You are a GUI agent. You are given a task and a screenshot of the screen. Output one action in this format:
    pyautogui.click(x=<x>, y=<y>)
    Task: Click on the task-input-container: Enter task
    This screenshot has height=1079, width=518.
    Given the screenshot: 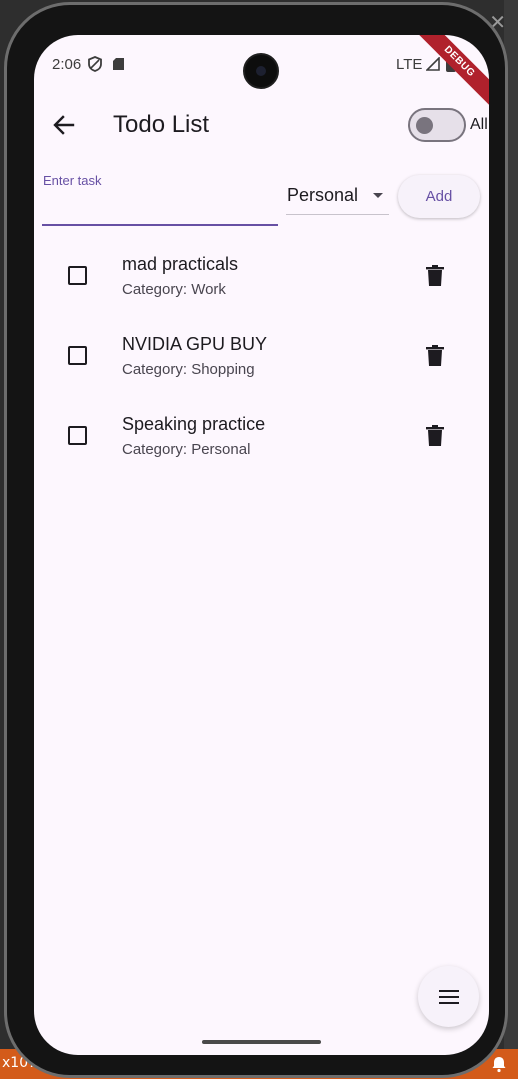 What is the action you would take?
    pyautogui.click(x=160, y=196)
    